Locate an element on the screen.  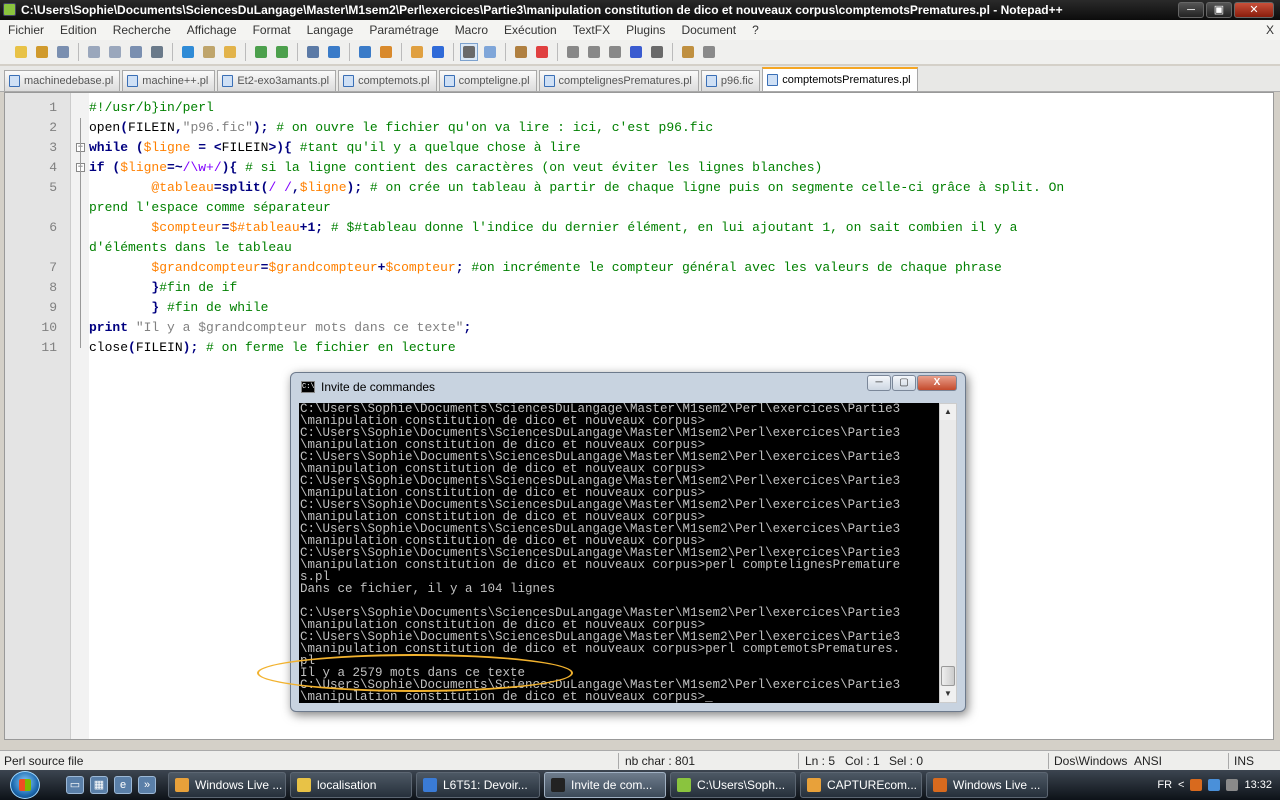
tab-et2-exo3amants-pl: Et2-exo3amants.pl is located at coordinates (277, 80).